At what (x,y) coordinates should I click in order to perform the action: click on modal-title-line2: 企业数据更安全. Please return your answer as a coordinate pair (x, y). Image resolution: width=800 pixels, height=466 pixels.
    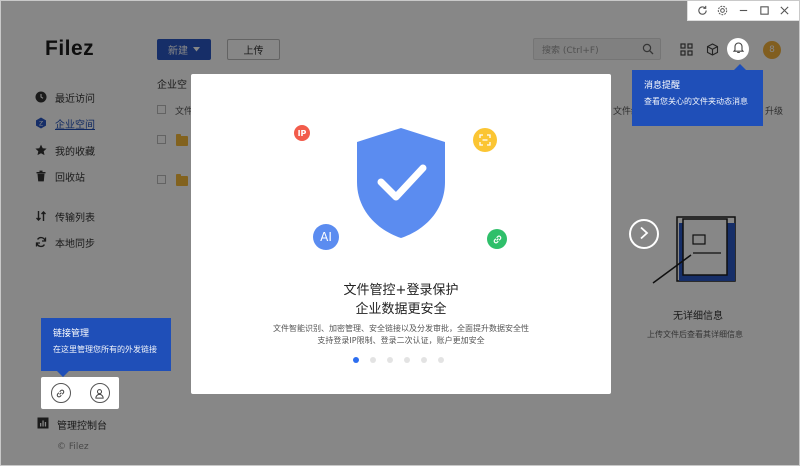
    Looking at the image, I should click on (401, 309).